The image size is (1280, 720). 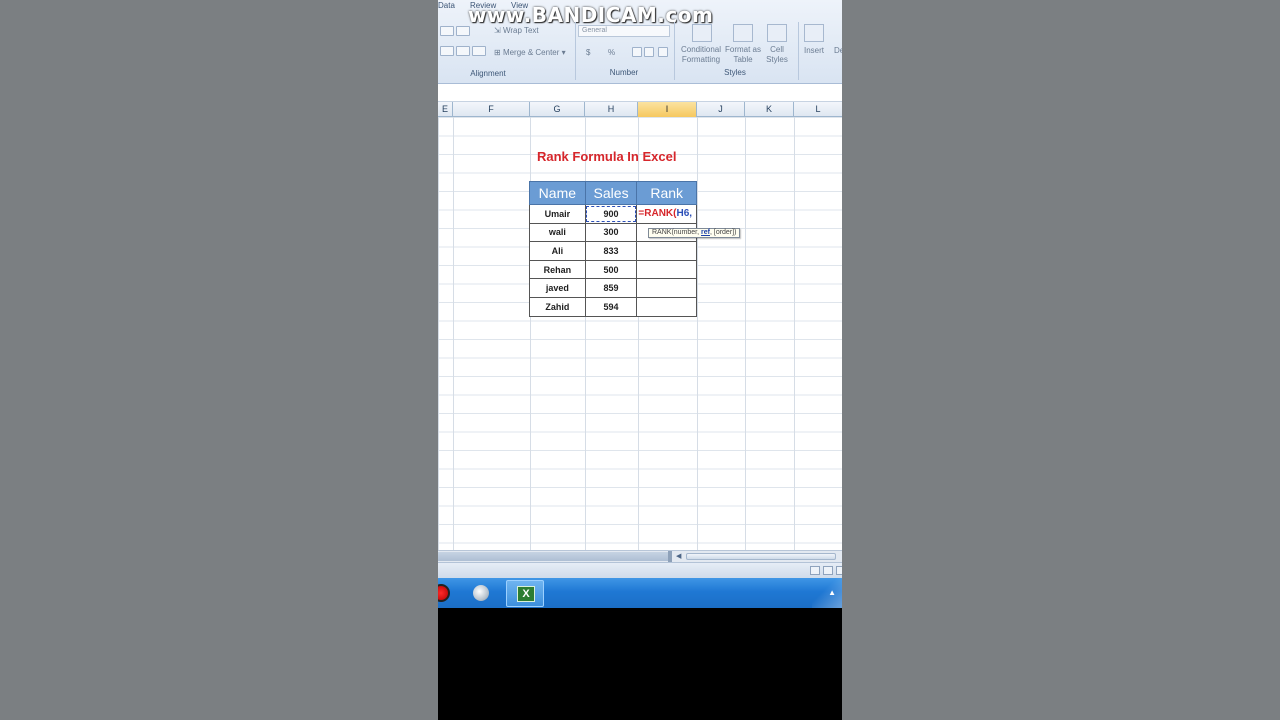 I want to click on cell-styles-icon, so click(x=777, y=33).